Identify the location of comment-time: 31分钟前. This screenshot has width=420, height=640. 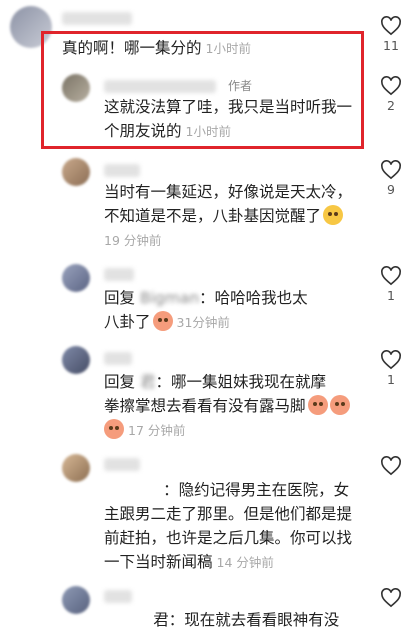
(203, 322).